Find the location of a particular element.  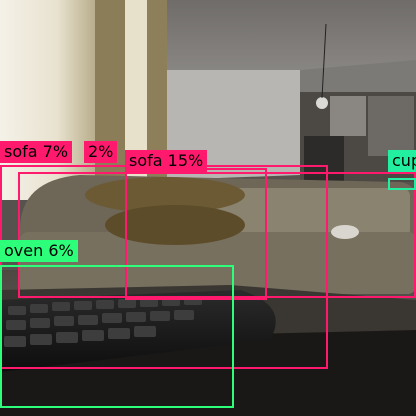

detection-label-sofa-2: 2% is located at coordinates (101, 152).